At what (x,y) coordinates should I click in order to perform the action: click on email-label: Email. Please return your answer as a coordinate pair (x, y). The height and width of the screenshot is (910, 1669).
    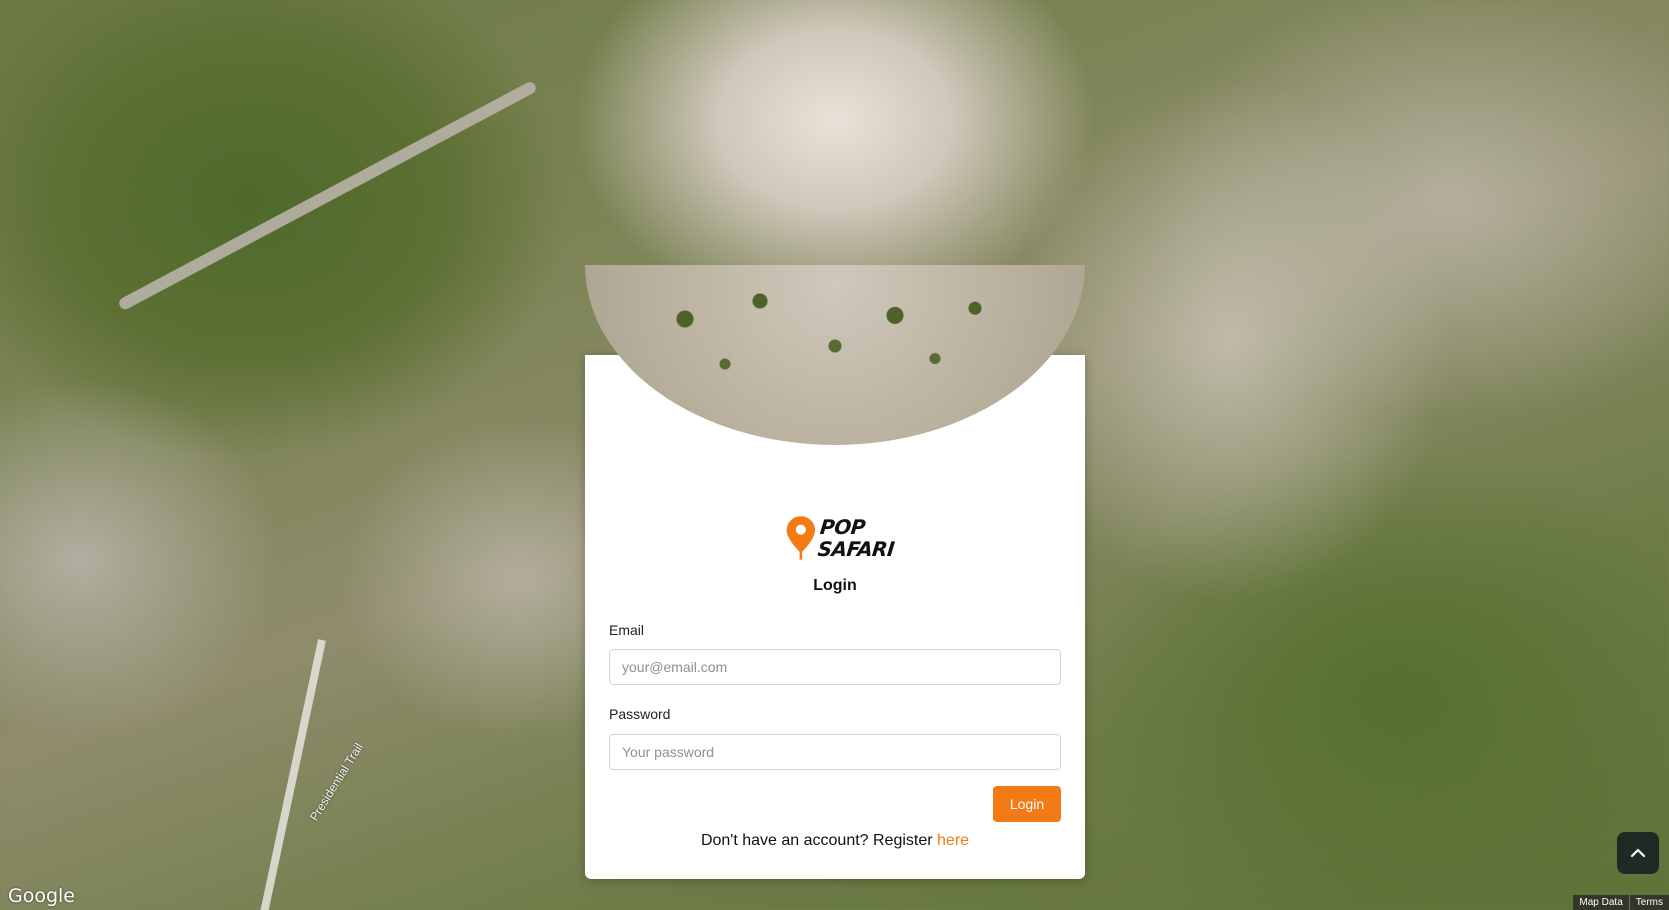
    Looking at the image, I should click on (627, 630).